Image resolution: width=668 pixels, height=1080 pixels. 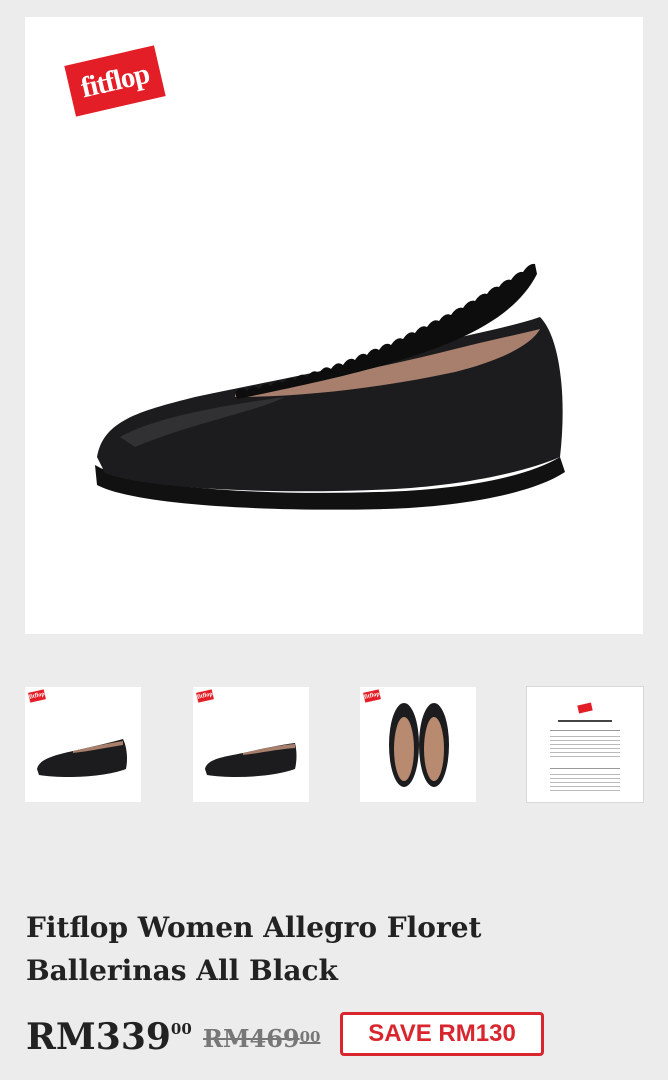 I want to click on thumbnail-3: fitflop, so click(x=418, y=744).